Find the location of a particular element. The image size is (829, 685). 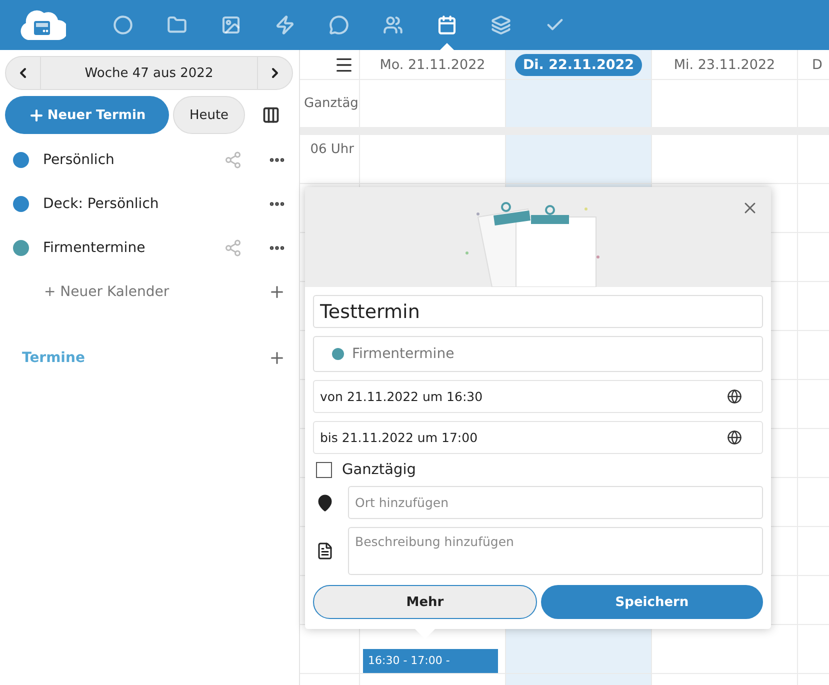

location-pin-icon is located at coordinates (325, 503).